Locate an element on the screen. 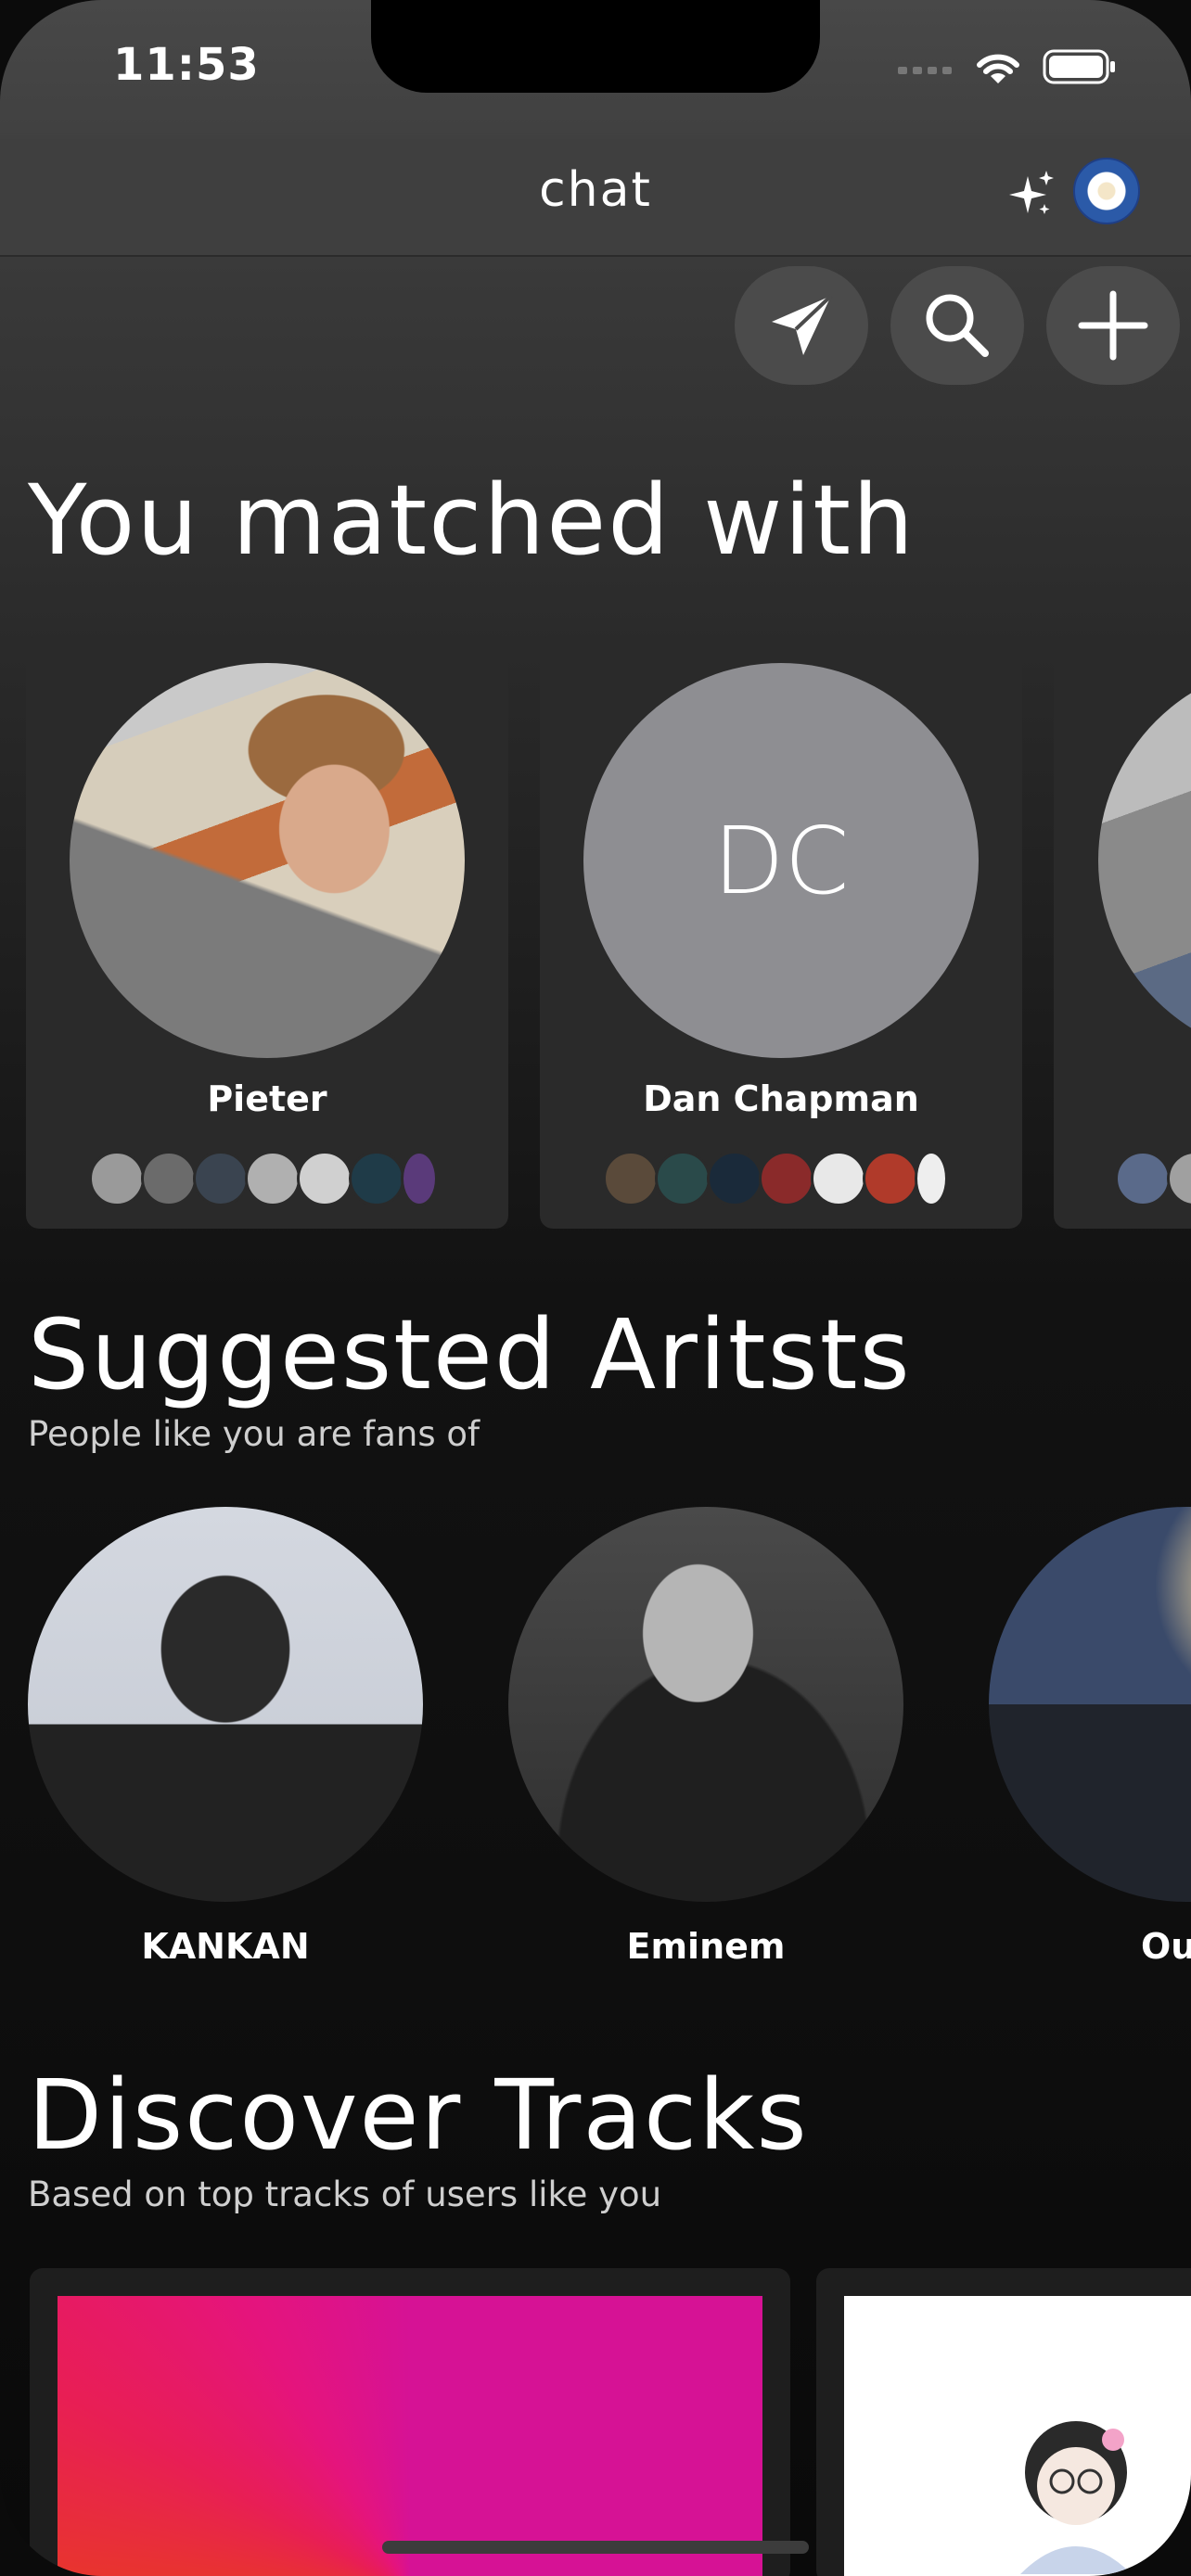  status-bar: 11:53 is located at coordinates (595, 69).